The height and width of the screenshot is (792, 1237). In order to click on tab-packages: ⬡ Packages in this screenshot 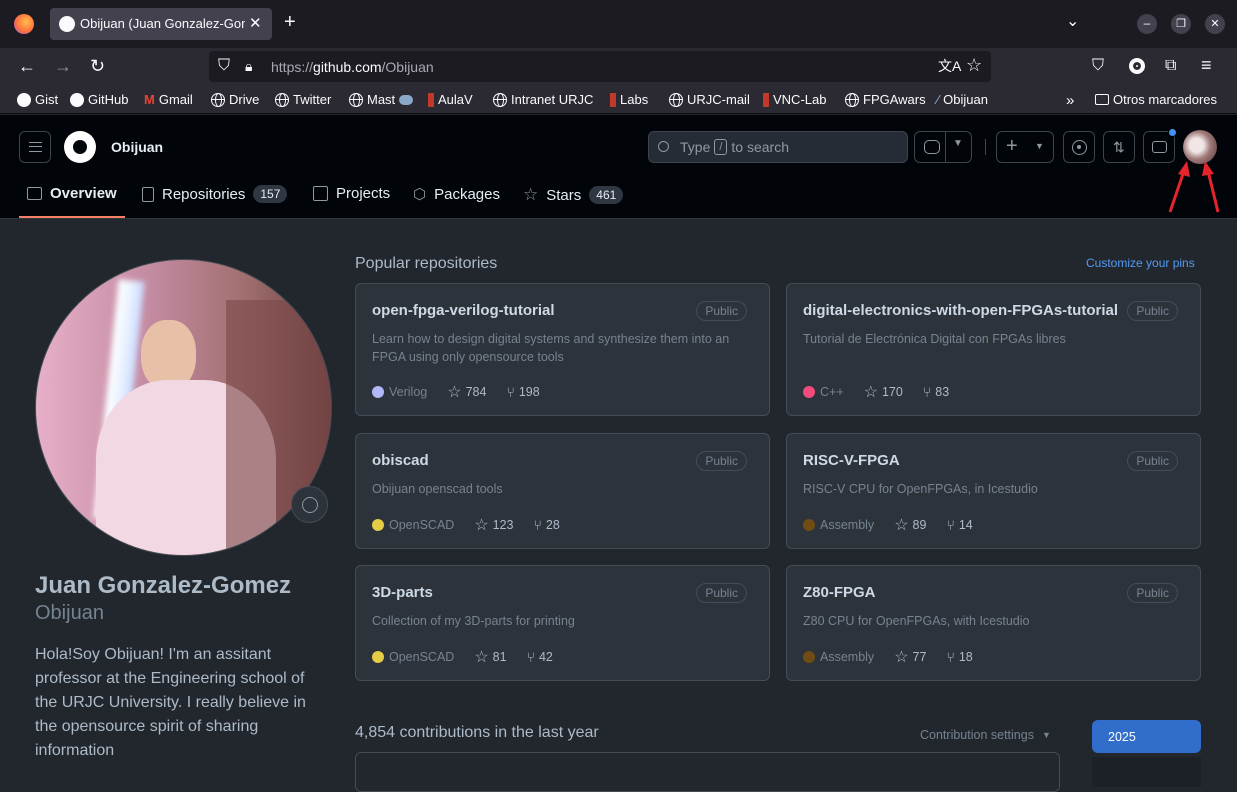, I will do `click(456, 194)`.